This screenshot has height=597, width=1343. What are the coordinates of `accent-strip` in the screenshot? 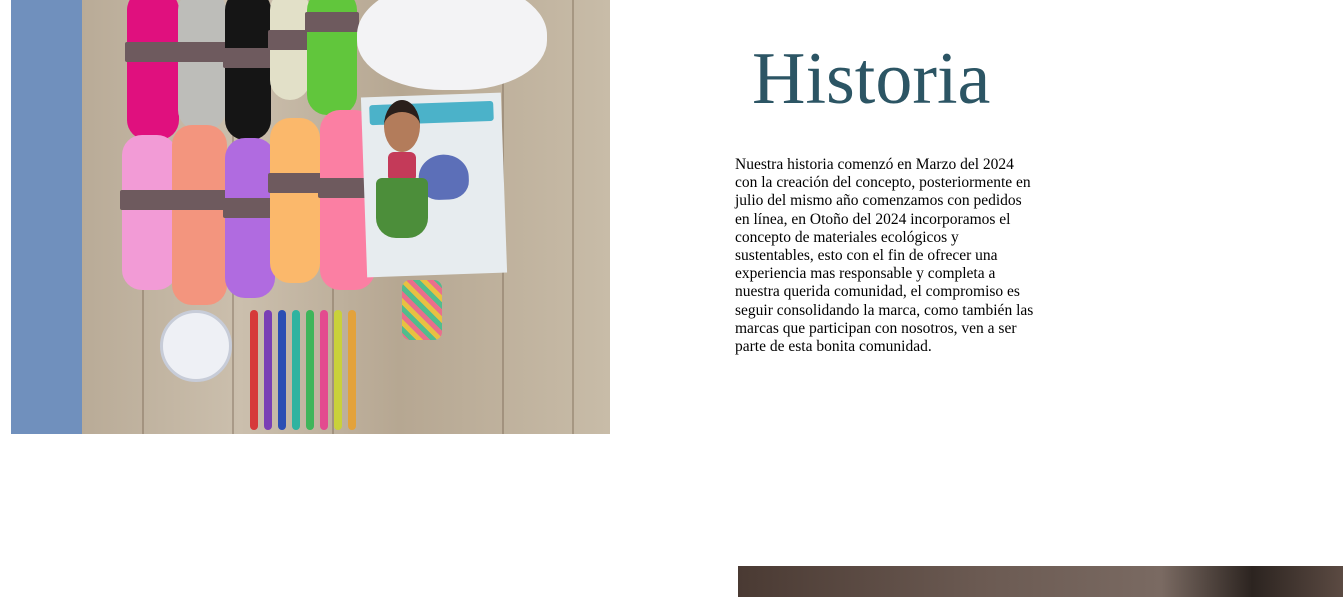 It's located at (47, 217).